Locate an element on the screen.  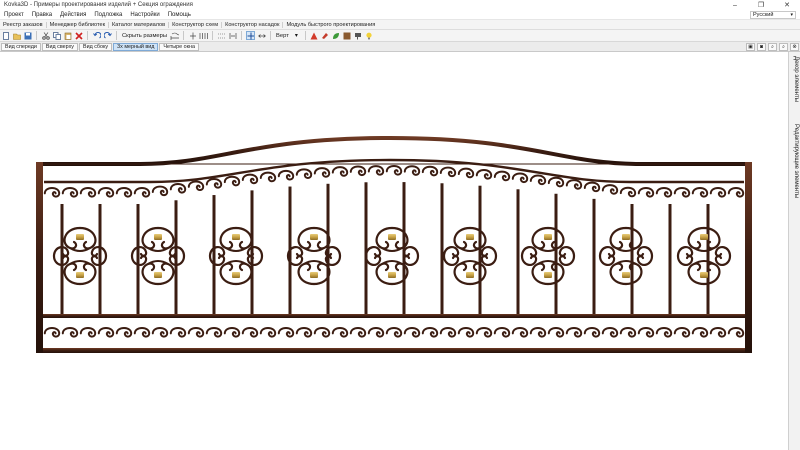
menu-help: Помощь is located at coordinates (179, 15).